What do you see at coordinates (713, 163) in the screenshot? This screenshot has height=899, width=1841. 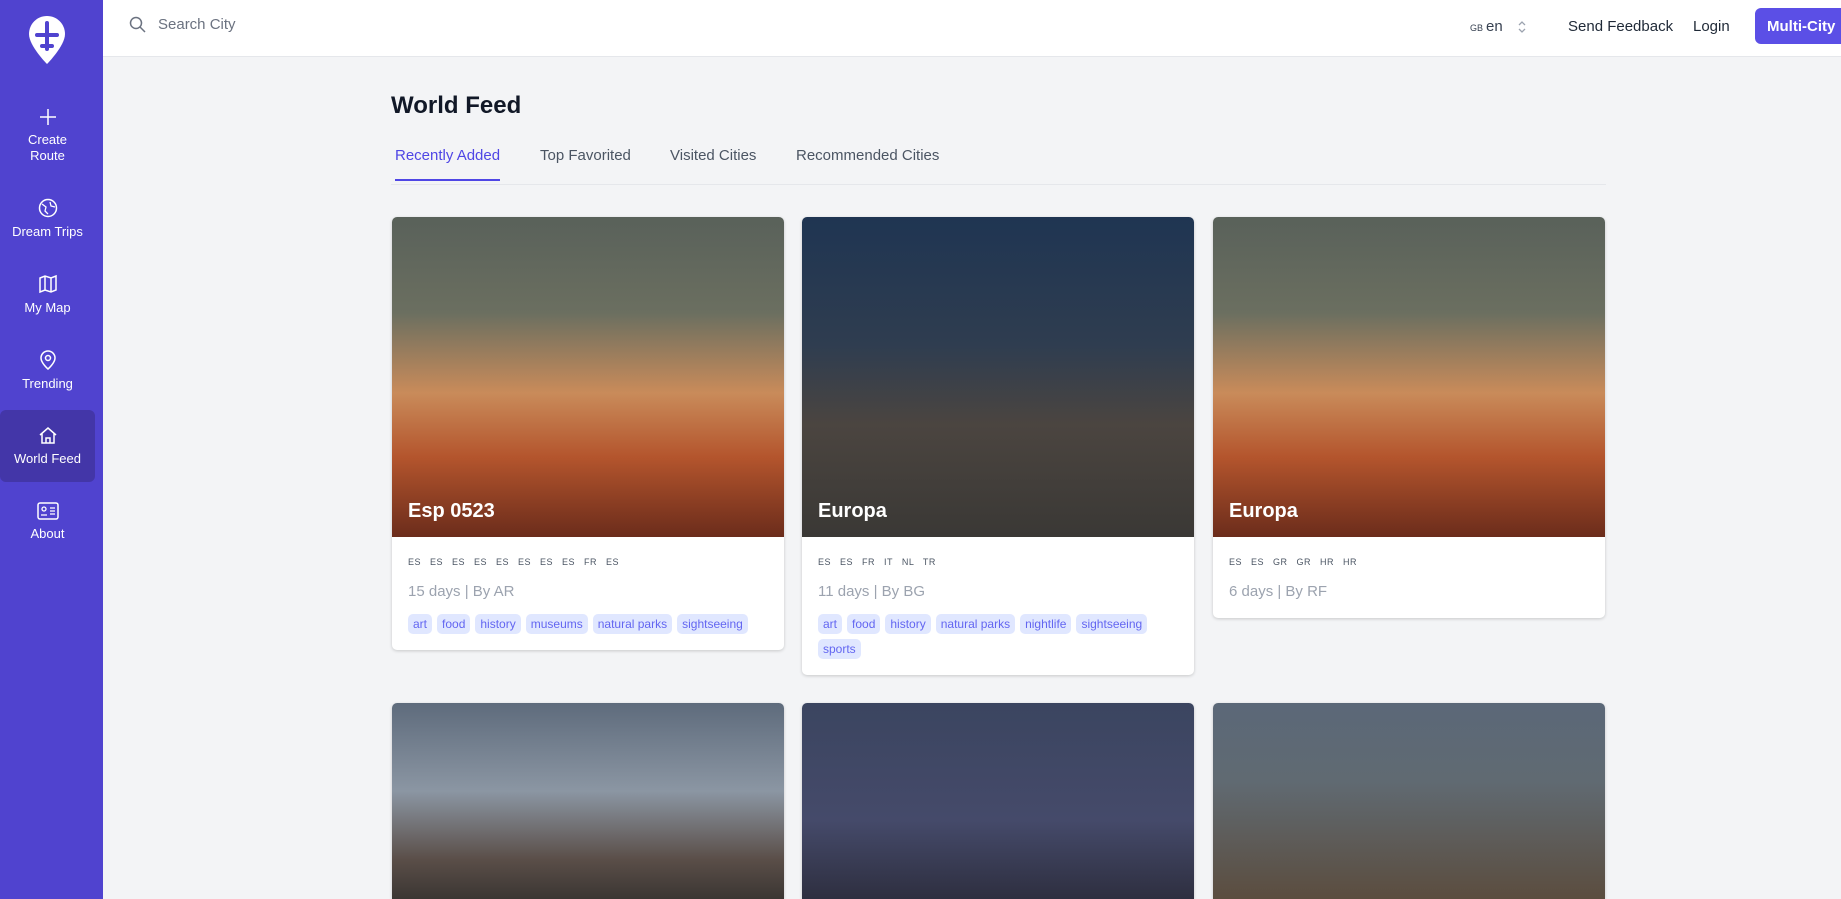 I see `tab-visited-cities: Visited Cities` at bounding box center [713, 163].